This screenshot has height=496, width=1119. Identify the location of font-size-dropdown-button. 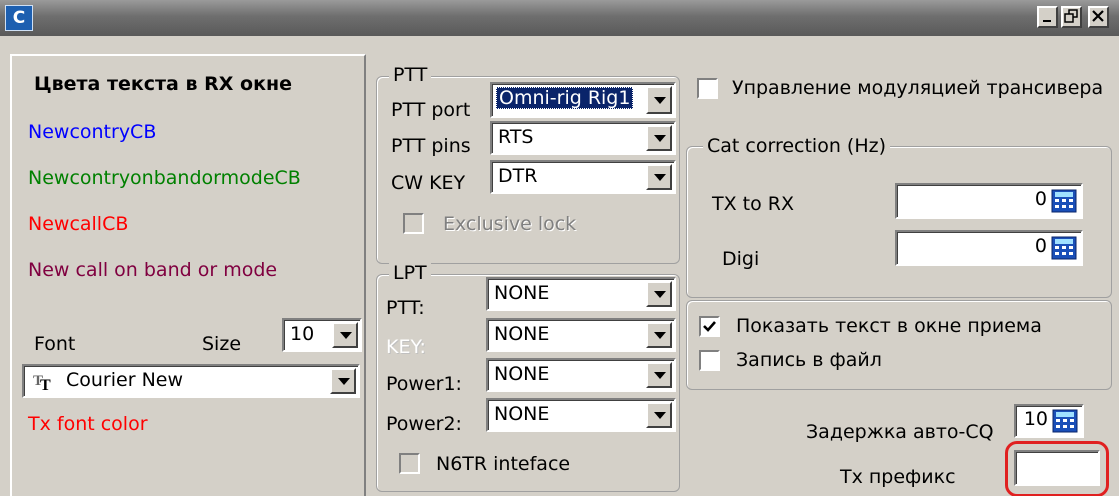
(345, 335).